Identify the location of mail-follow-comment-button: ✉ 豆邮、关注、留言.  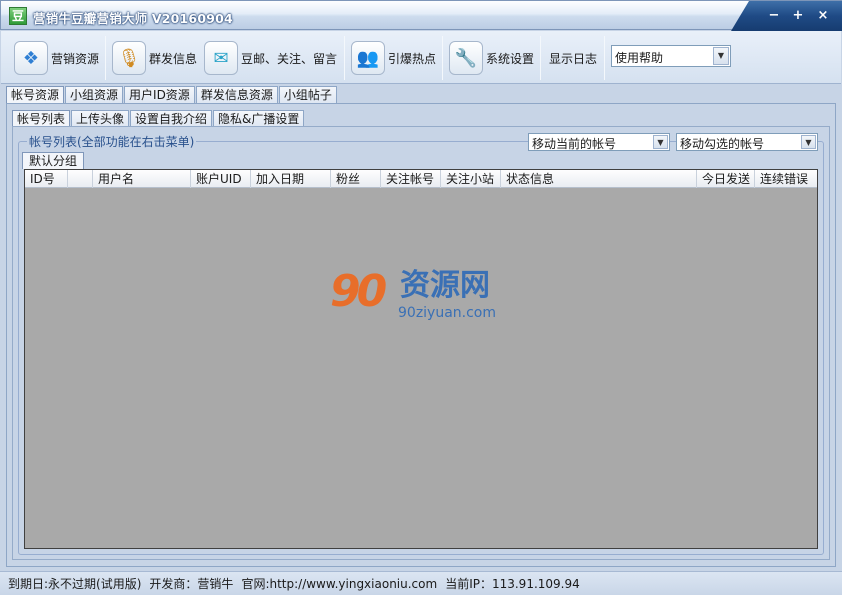
(270, 58).